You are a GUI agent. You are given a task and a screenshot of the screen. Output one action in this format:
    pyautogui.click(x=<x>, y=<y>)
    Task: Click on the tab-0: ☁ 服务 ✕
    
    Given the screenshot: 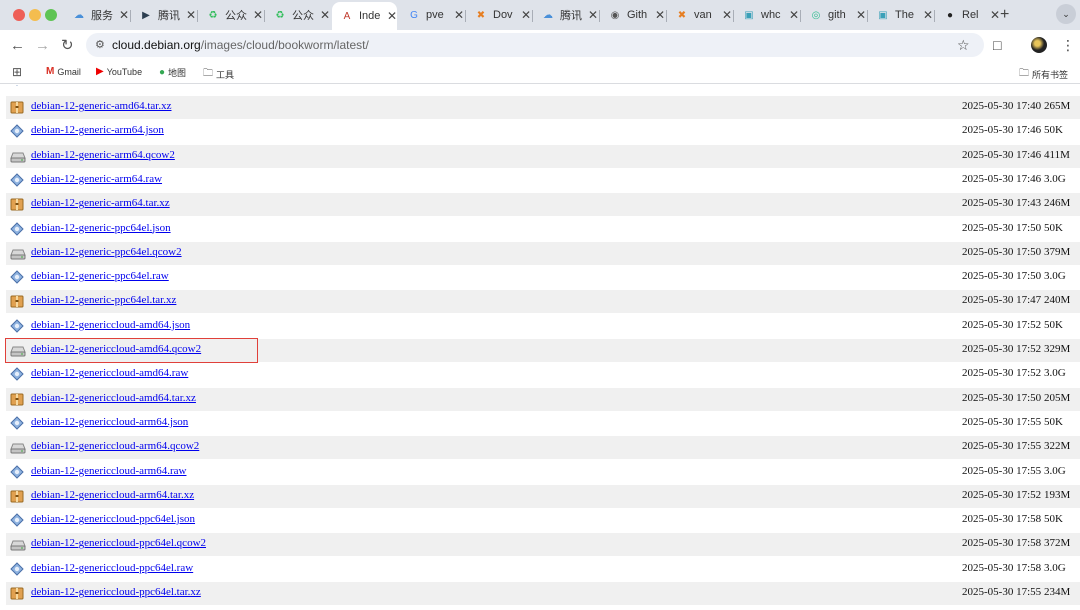 What is the action you would take?
    pyautogui.click(x=96, y=15)
    